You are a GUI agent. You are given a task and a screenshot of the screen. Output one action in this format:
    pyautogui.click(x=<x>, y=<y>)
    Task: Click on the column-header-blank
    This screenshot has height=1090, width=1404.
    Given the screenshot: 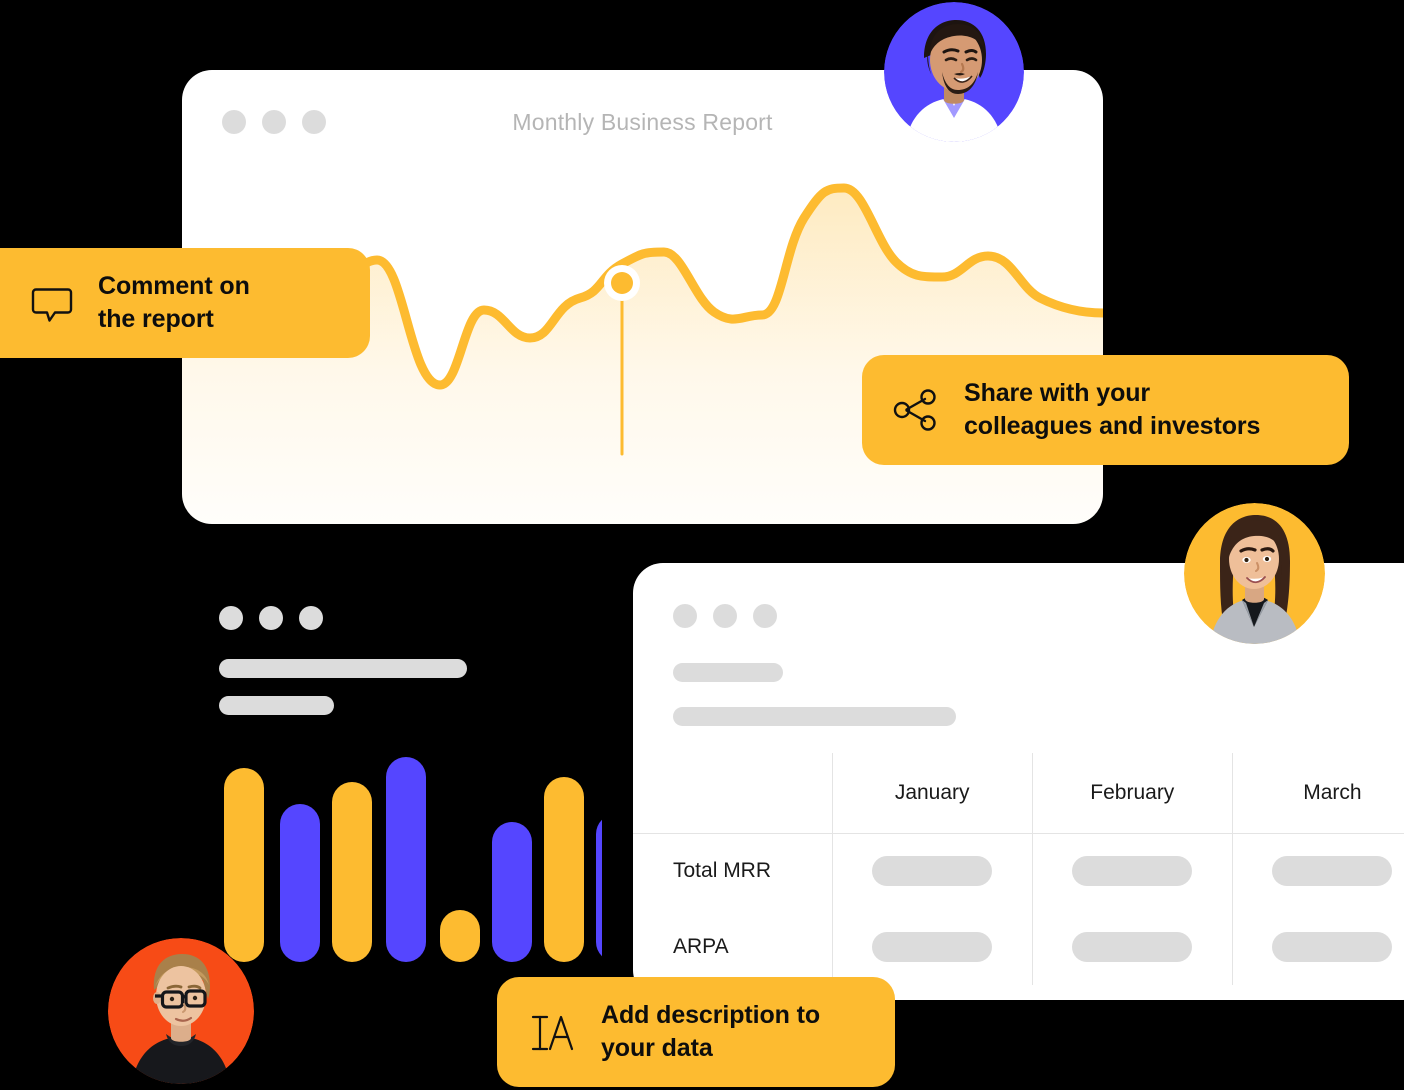 What is the action you would take?
    pyautogui.click(x=733, y=793)
    